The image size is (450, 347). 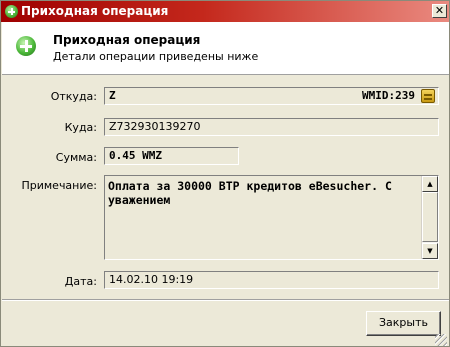 I want to click on note-label: Примечание:, so click(x=59, y=185).